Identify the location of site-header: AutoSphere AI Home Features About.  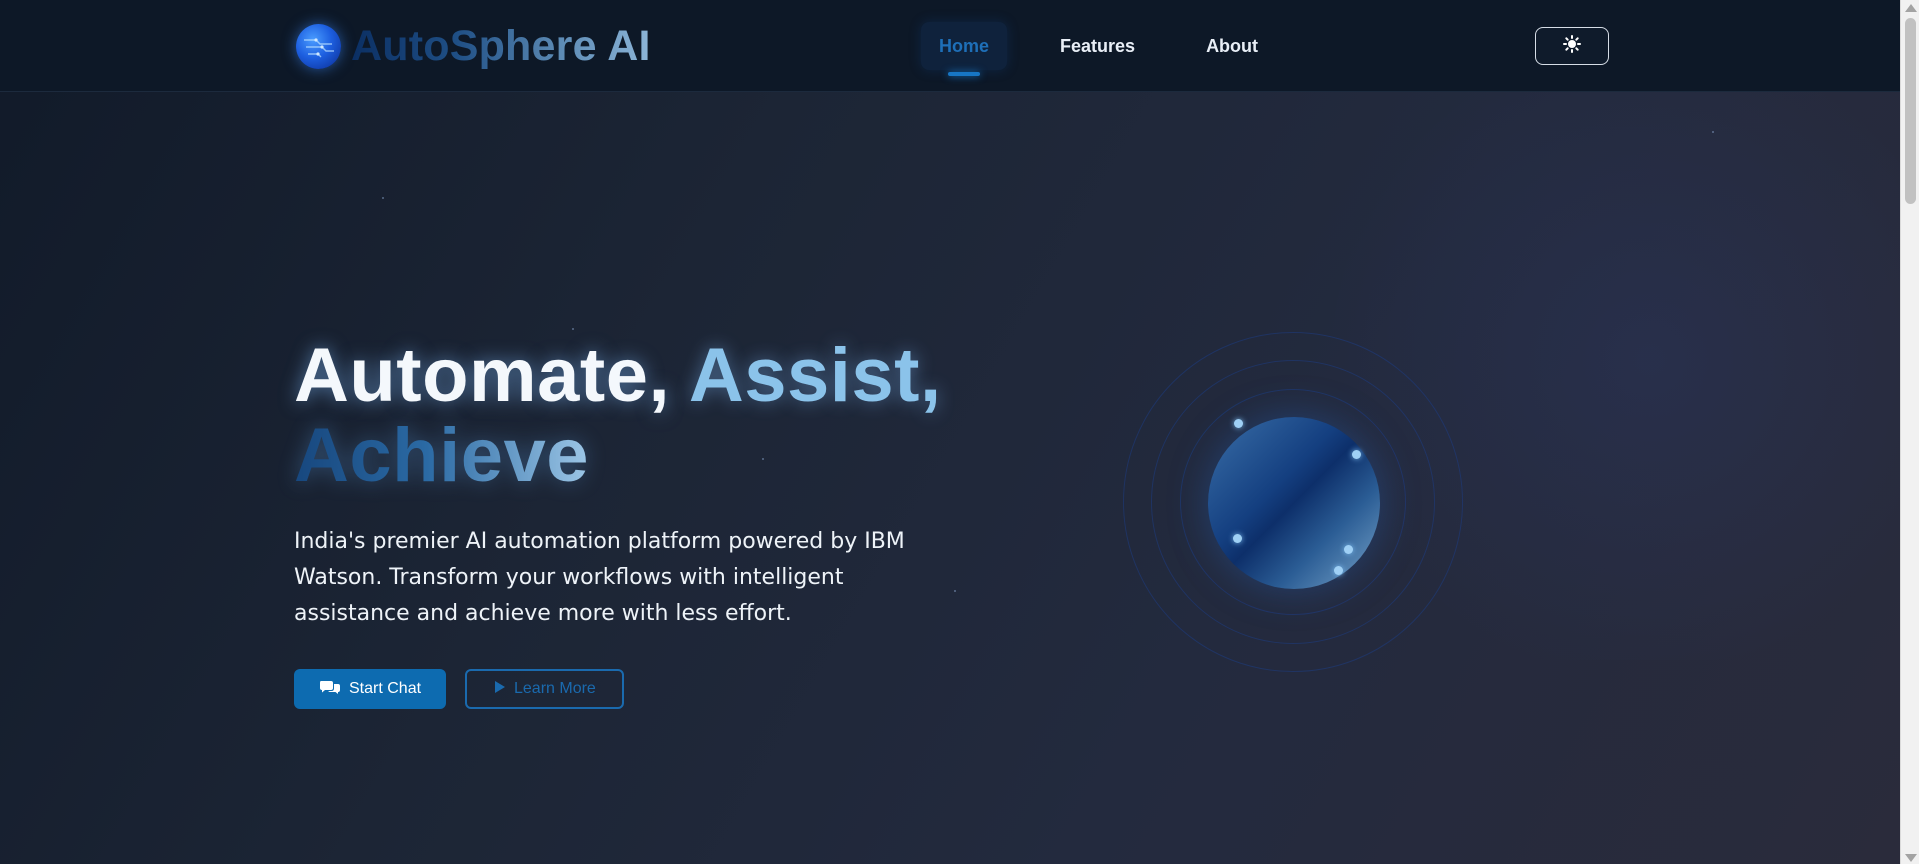
(950, 46).